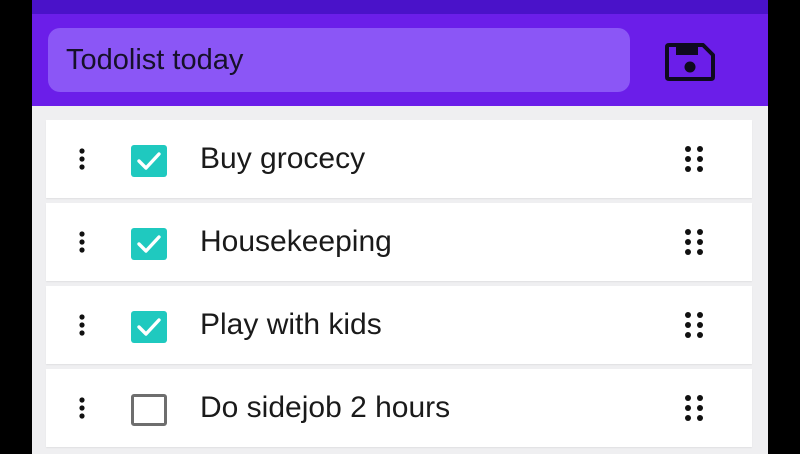 The width and height of the screenshot is (800, 454). I want to click on task-label: Play with kids, so click(291, 324).